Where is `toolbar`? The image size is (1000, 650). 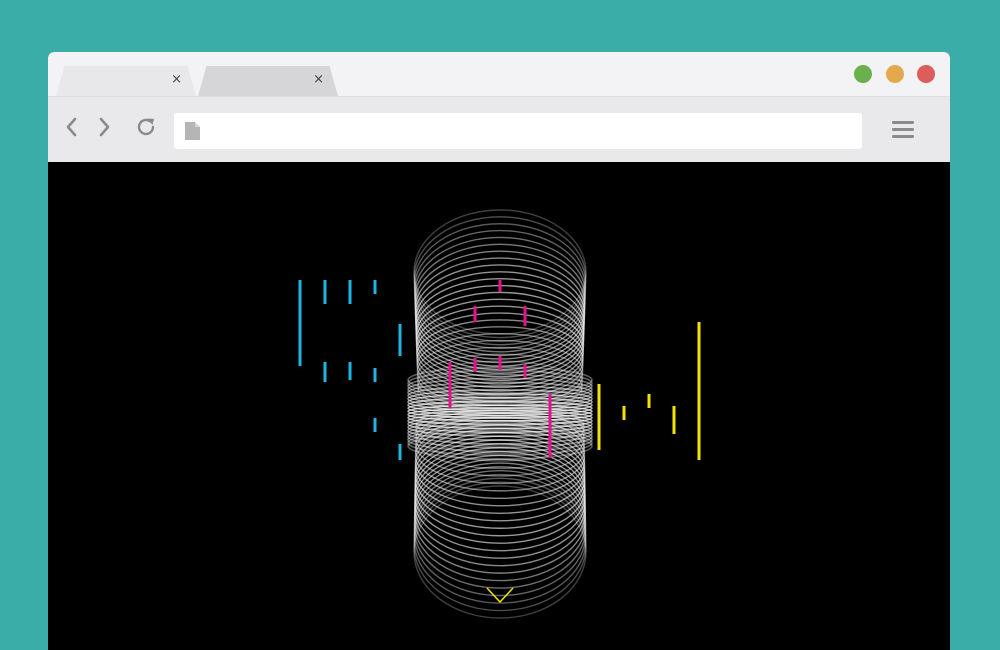 toolbar is located at coordinates (499, 129).